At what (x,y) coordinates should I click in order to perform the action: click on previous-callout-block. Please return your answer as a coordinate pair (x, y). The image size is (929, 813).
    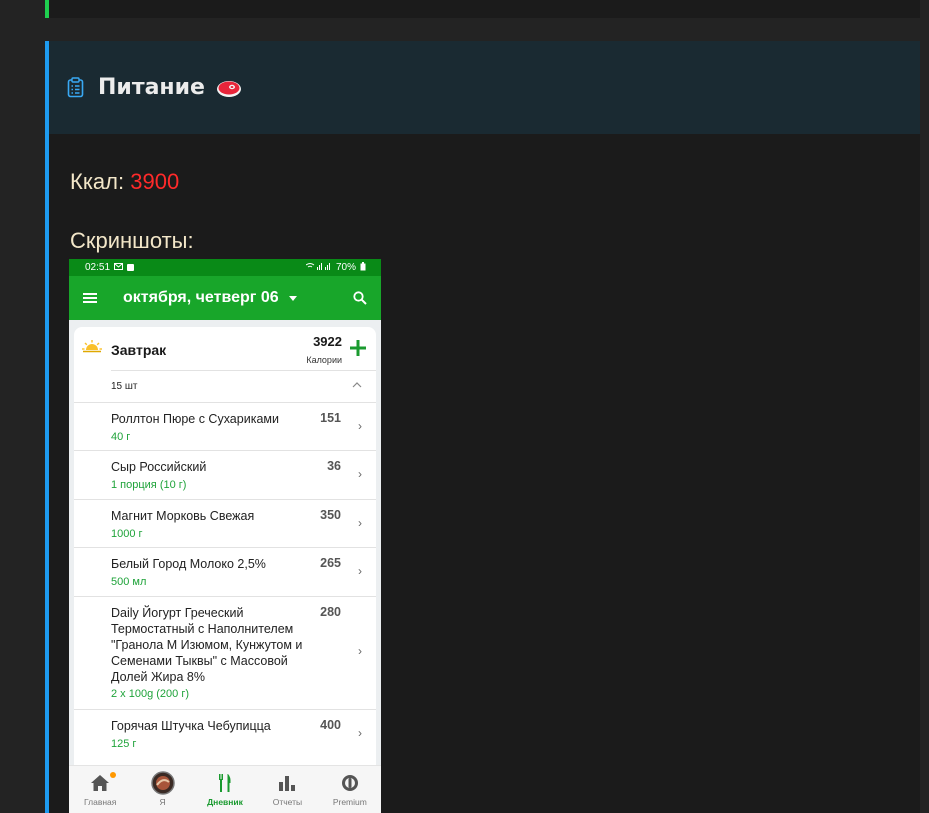
    Looking at the image, I should click on (482, 9).